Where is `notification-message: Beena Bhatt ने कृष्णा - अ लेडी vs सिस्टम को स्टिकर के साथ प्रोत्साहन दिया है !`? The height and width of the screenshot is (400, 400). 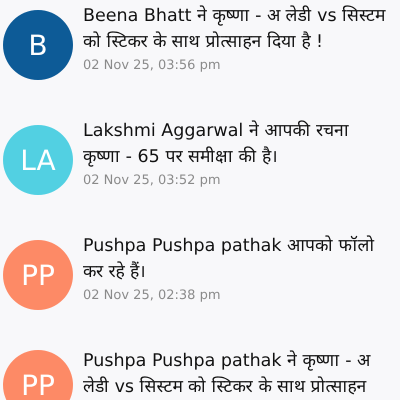
notification-message: Beena Bhatt ने कृष्णा - अ लेडी vs सिस्टम को स्टिकर के साथ प्रोत्साहन दिया है ! is located at coordinates (235, 29).